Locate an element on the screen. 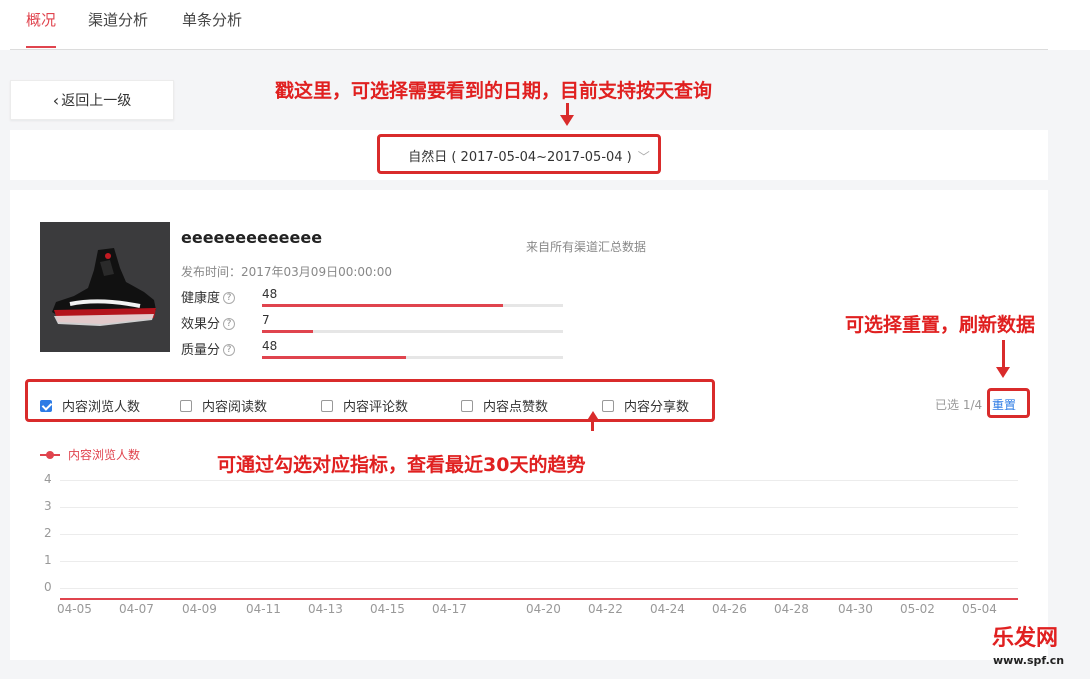 The width and height of the screenshot is (1090, 679). back-button-label: 返回上一级 is located at coordinates (96, 101).